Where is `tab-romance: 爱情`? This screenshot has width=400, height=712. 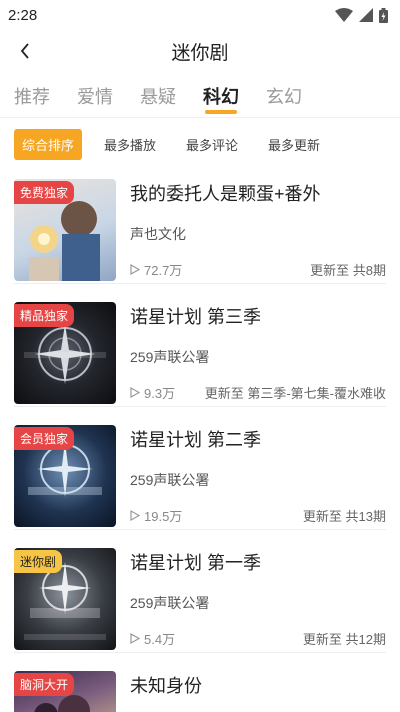
tab-romance: 爱情 is located at coordinates (95, 100).